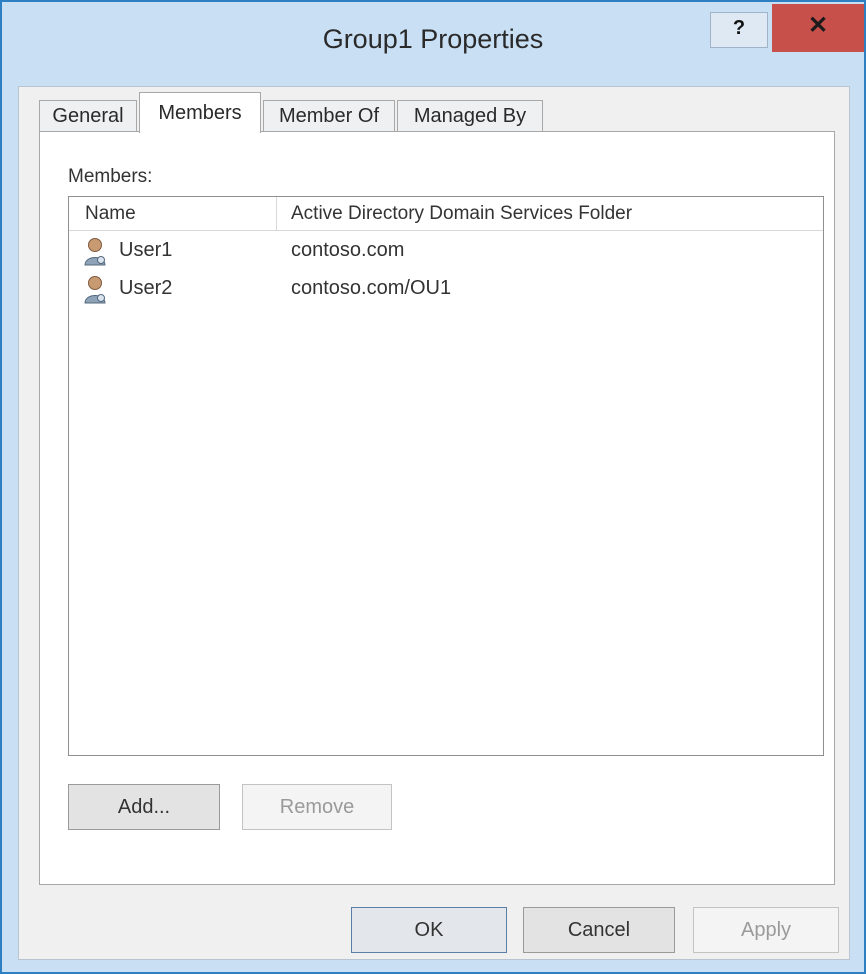 This screenshot has width=866, height=974. Describe the element at coordinates (547, 213) in the screenshot. I see `column-header-folder: Active Directory Domain Services Folder` at that location.